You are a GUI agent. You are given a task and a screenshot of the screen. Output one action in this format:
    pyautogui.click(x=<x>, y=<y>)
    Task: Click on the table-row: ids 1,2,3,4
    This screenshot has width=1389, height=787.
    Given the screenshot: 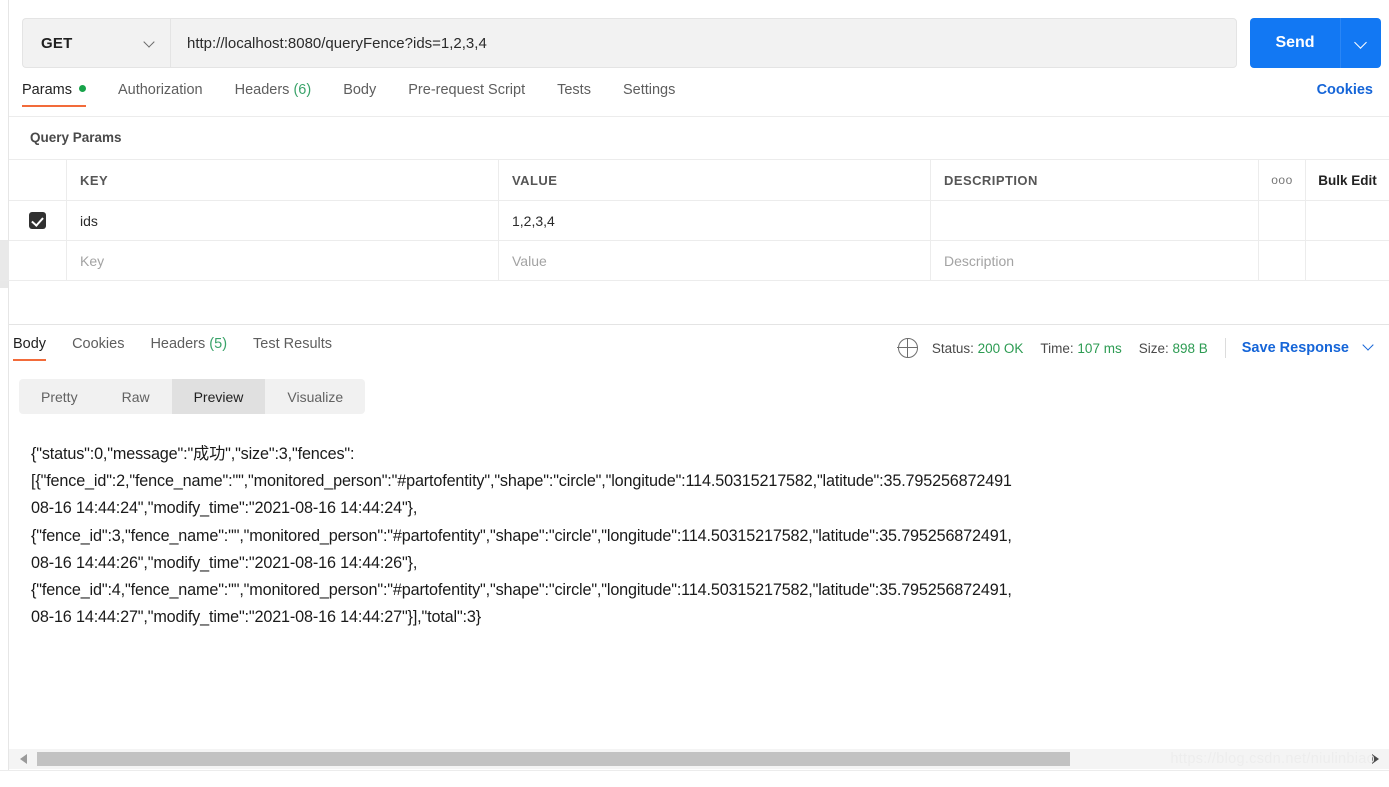 What is the action you would take?
    pyautogui.click(x=699, y=221)
    